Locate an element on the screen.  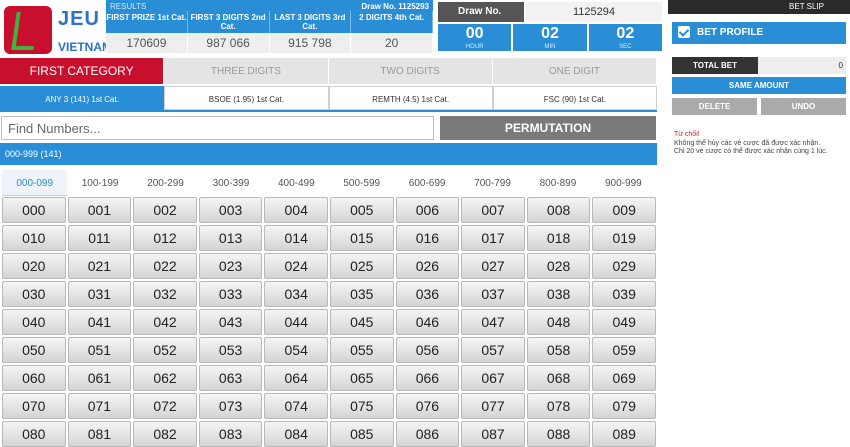
number-button: 000 is located at coordinates (34, 210).